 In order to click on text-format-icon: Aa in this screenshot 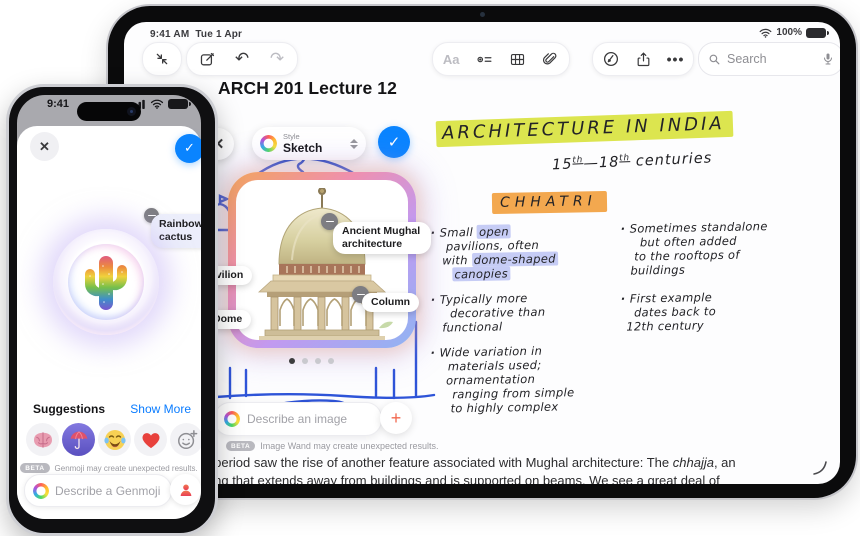, I will do `click(451, 59)`.